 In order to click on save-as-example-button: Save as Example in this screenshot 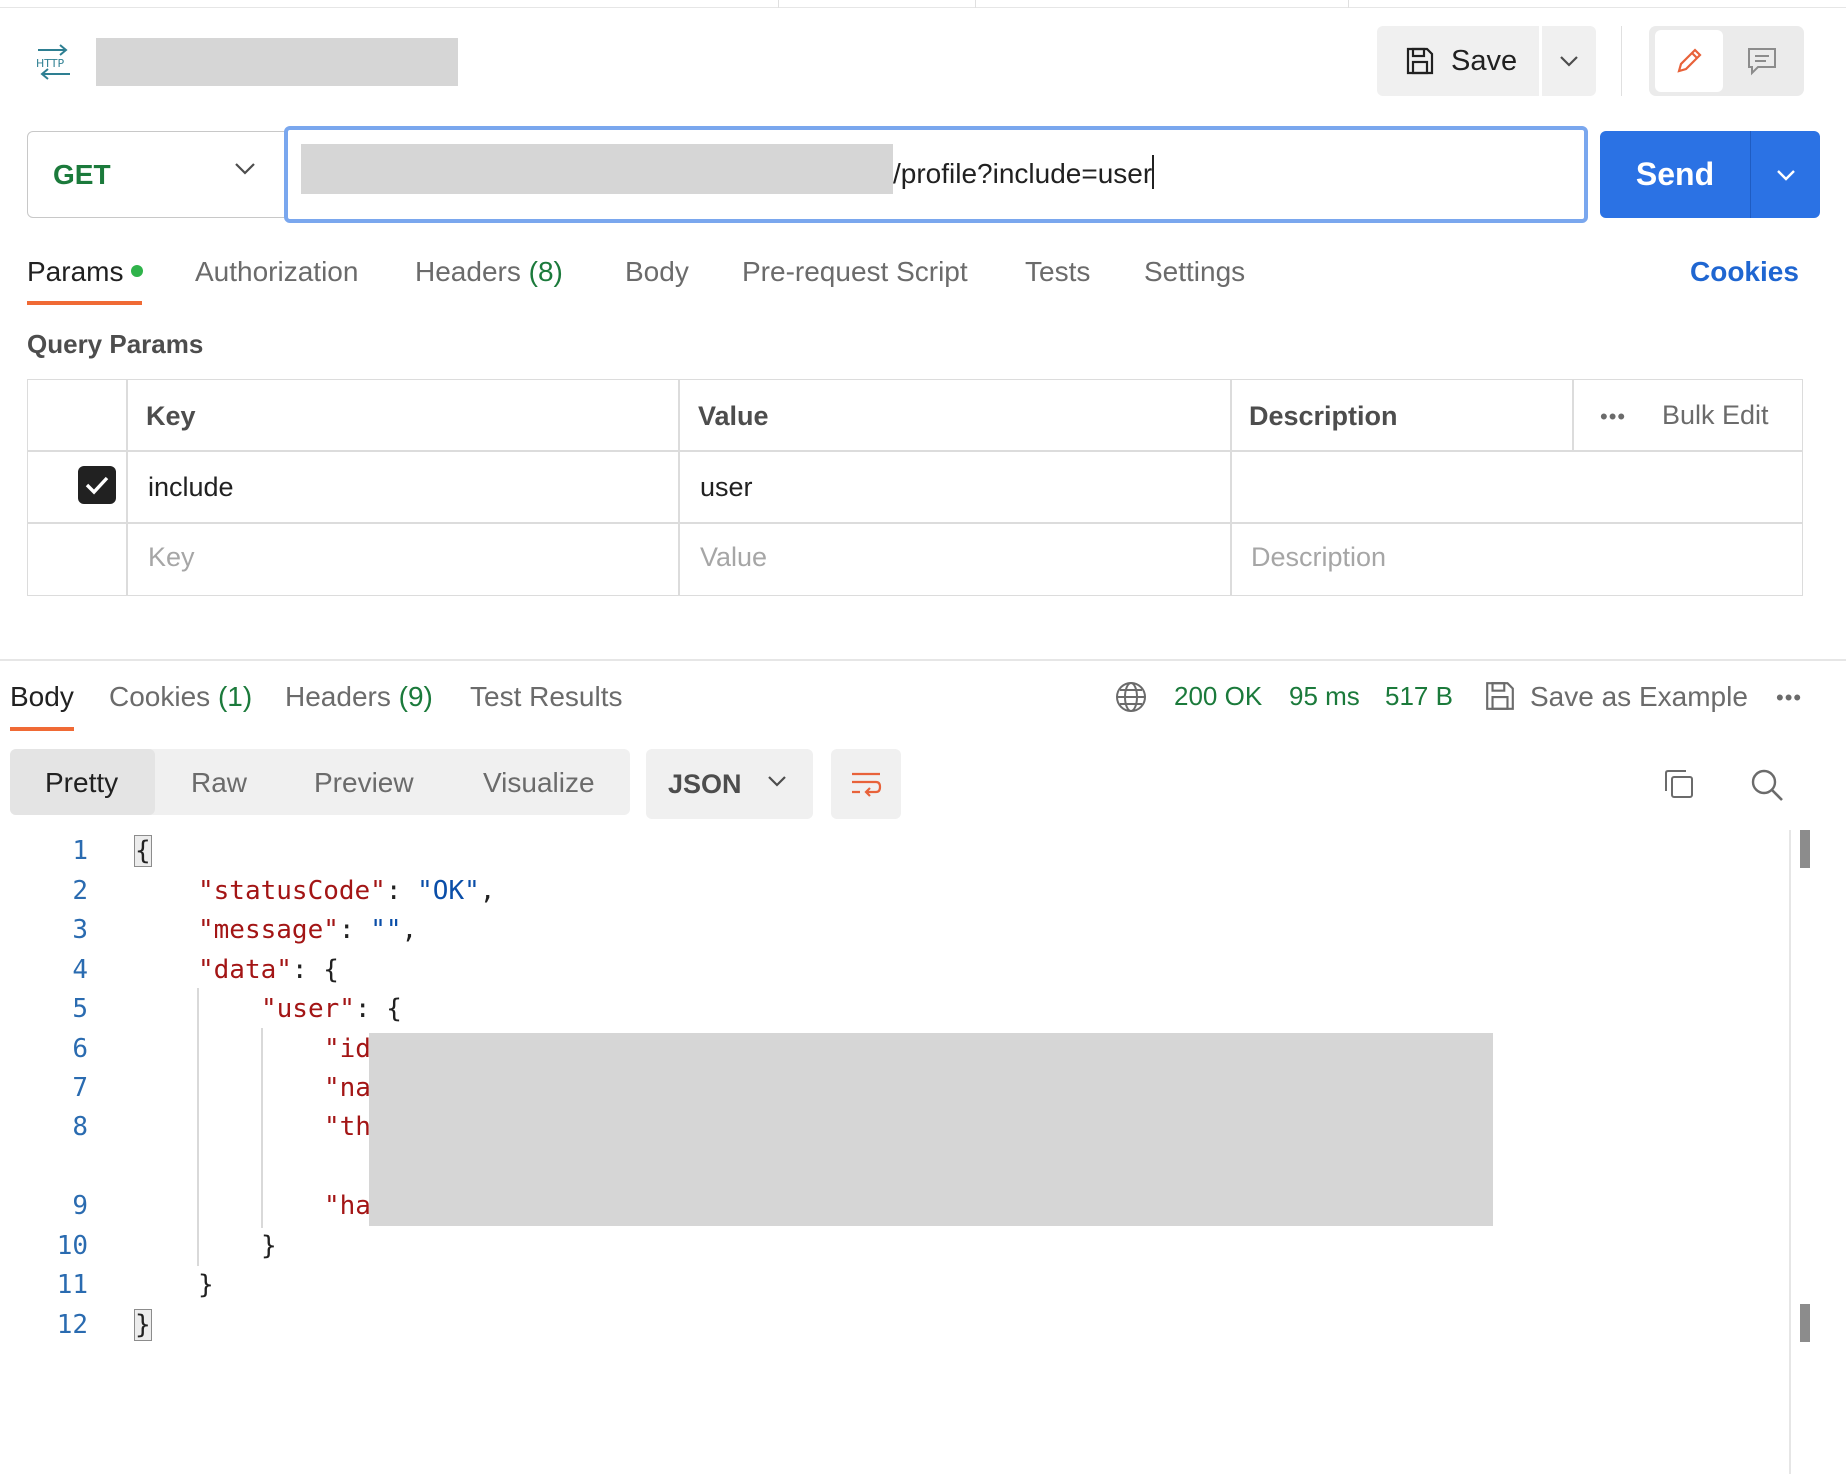, I will do `click(1639, 697)`.